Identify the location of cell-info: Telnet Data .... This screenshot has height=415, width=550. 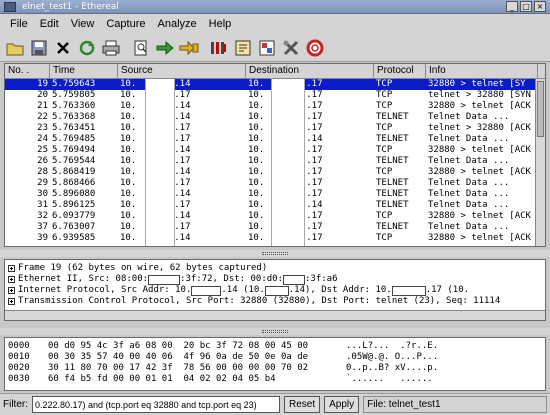
(469, 117).